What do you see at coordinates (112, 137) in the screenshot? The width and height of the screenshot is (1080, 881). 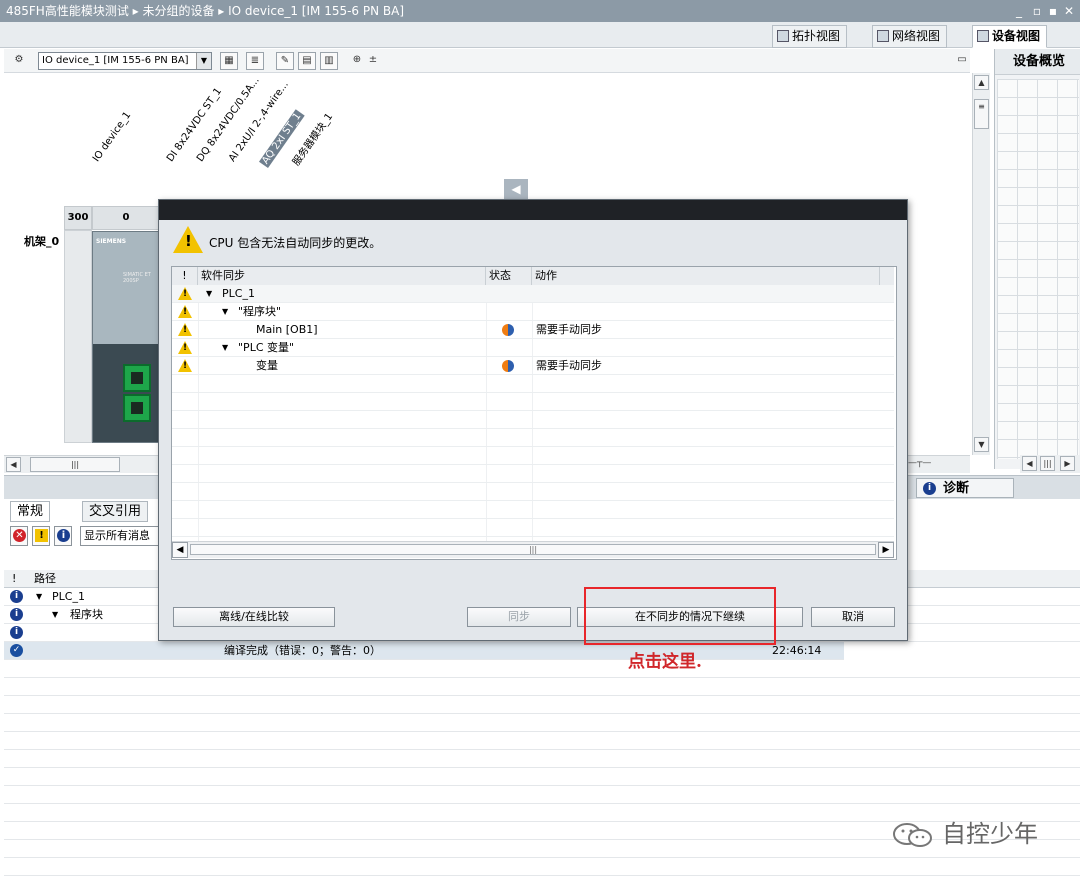 I see `module-label-io-device: IO device_1` at bounding box center [112, 137].